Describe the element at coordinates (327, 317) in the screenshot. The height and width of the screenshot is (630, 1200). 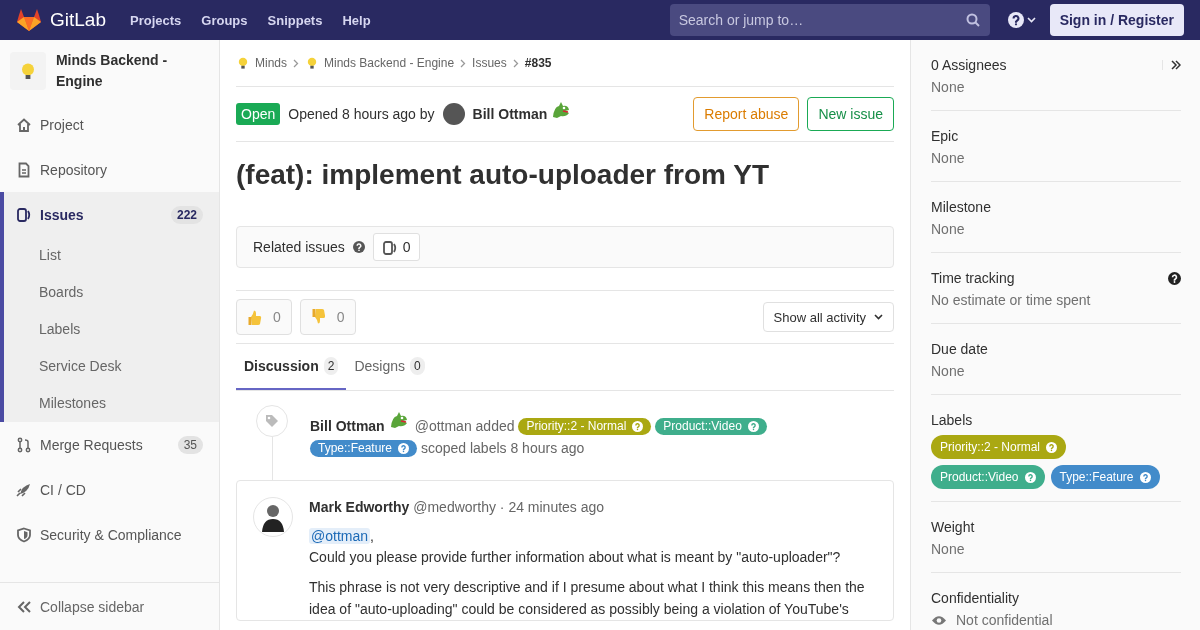
I see `thumbs-down-button: 0` at that location.